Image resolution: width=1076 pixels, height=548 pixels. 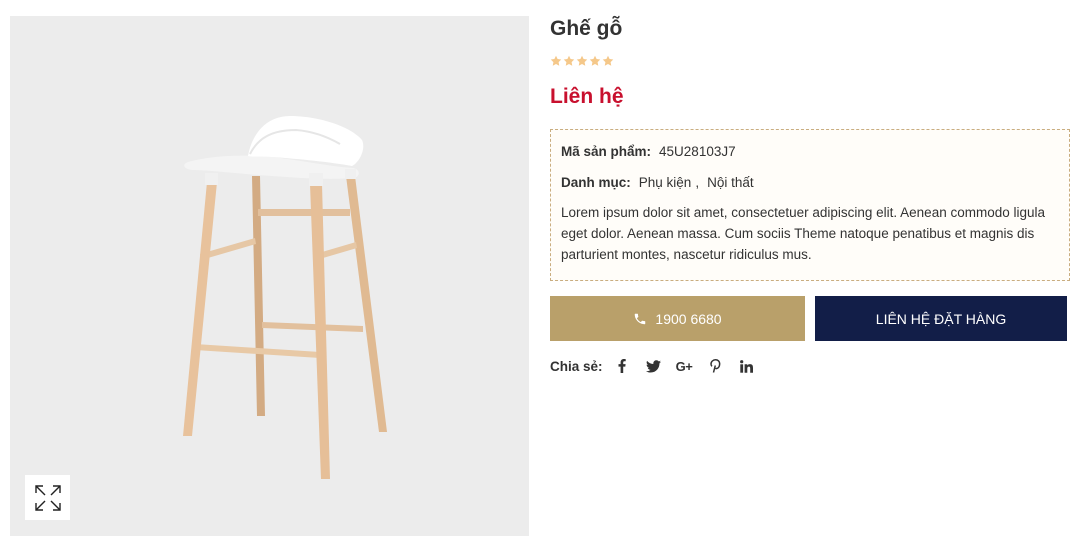 I want to click on pinterest-icon, so click(x=714, y=366).